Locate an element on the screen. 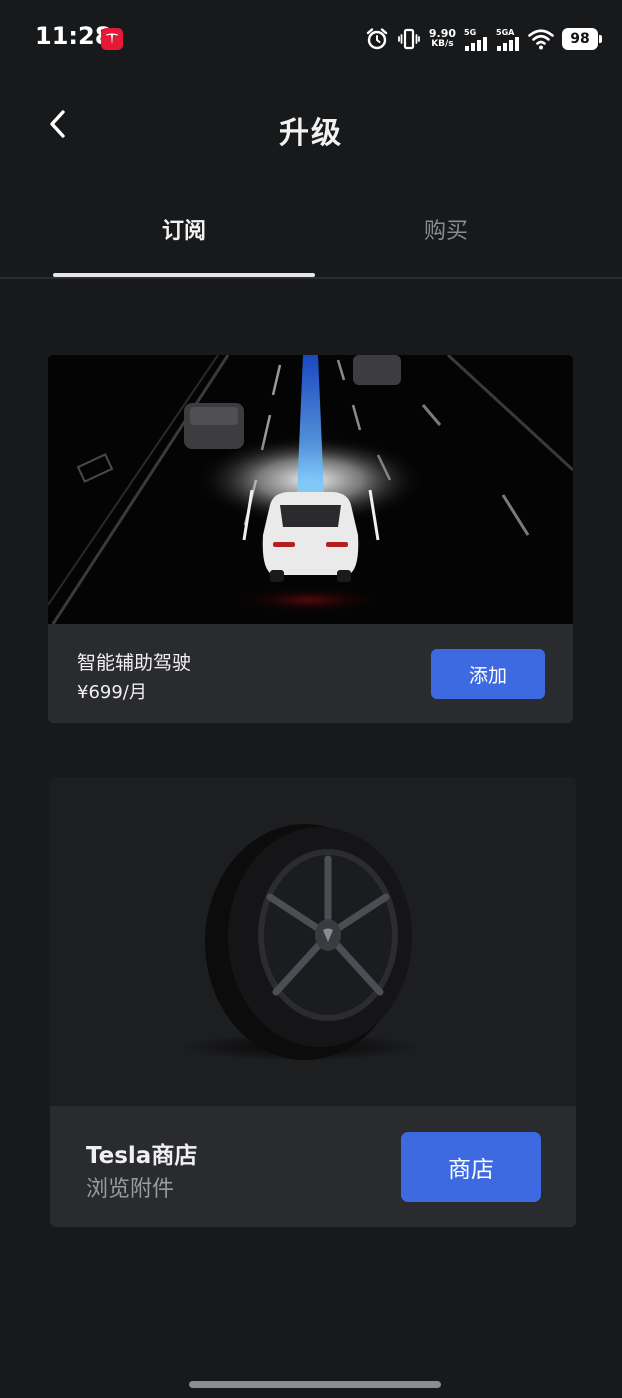  subscription-card-footer: 智能辅助驾驶 ¥699/月 添加 is located at coordinates (310, 673).